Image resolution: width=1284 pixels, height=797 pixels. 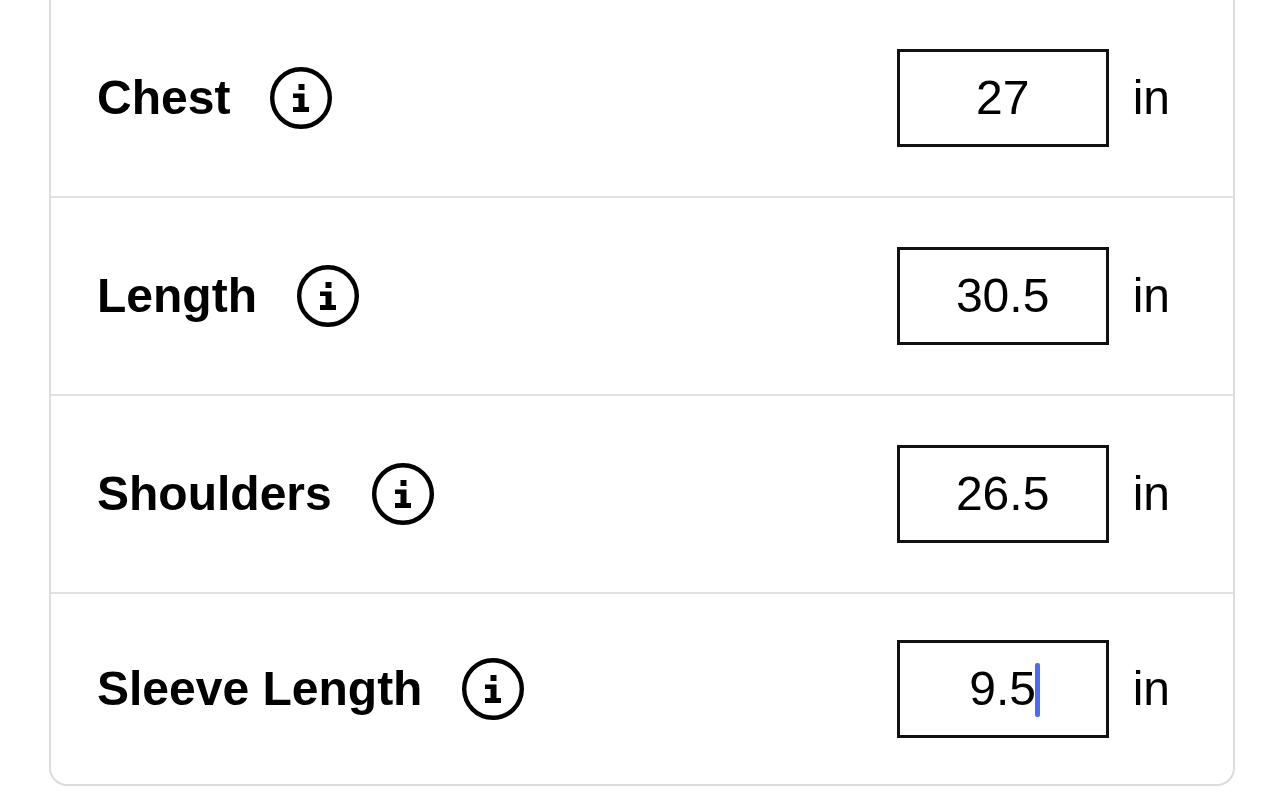 I want to click on measurement-input: 9.5, so click(x=1002, y=689).